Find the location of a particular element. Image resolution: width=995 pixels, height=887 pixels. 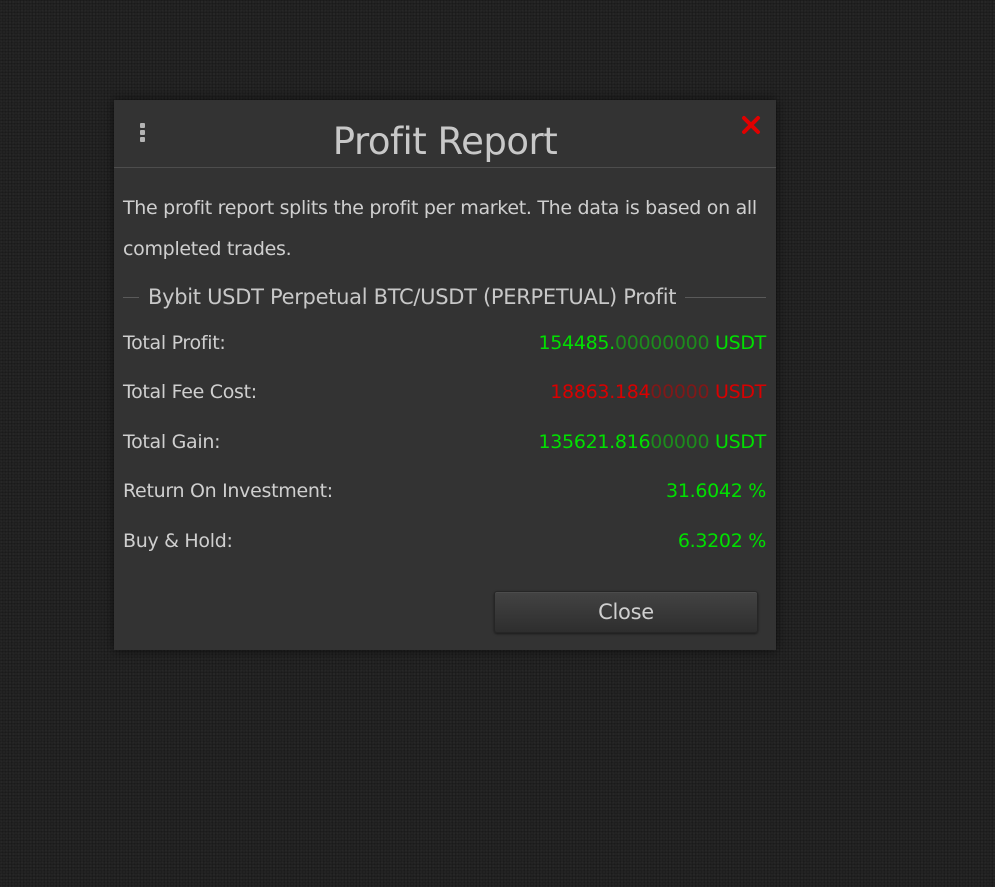

dialog-title: Profit Report is located at coordinates (445, 141).